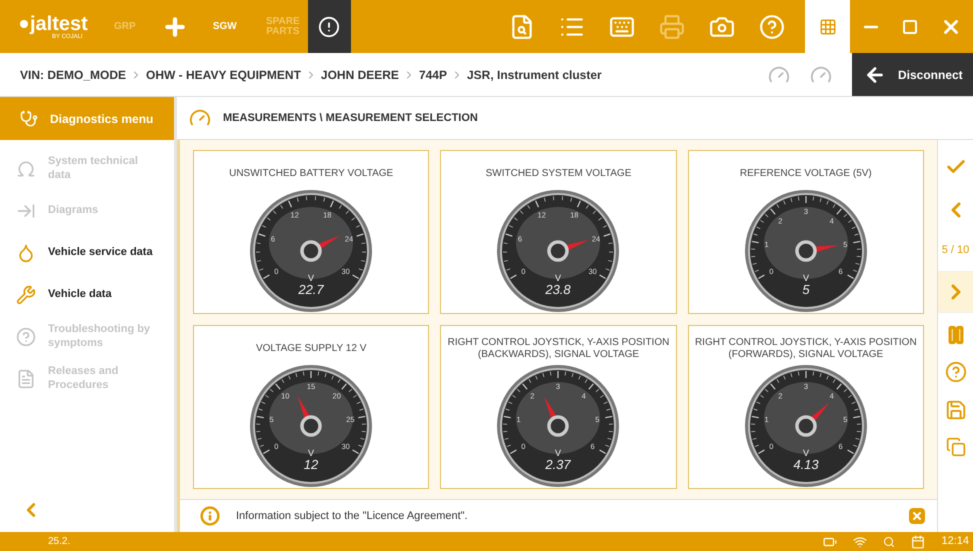 Image resolution: width=973 pixels, height=551 pixels. What do you see at coordinates (806, 289) in the screenshot?
I see `gauge-reading: 5` at bounding box center [806, 289].